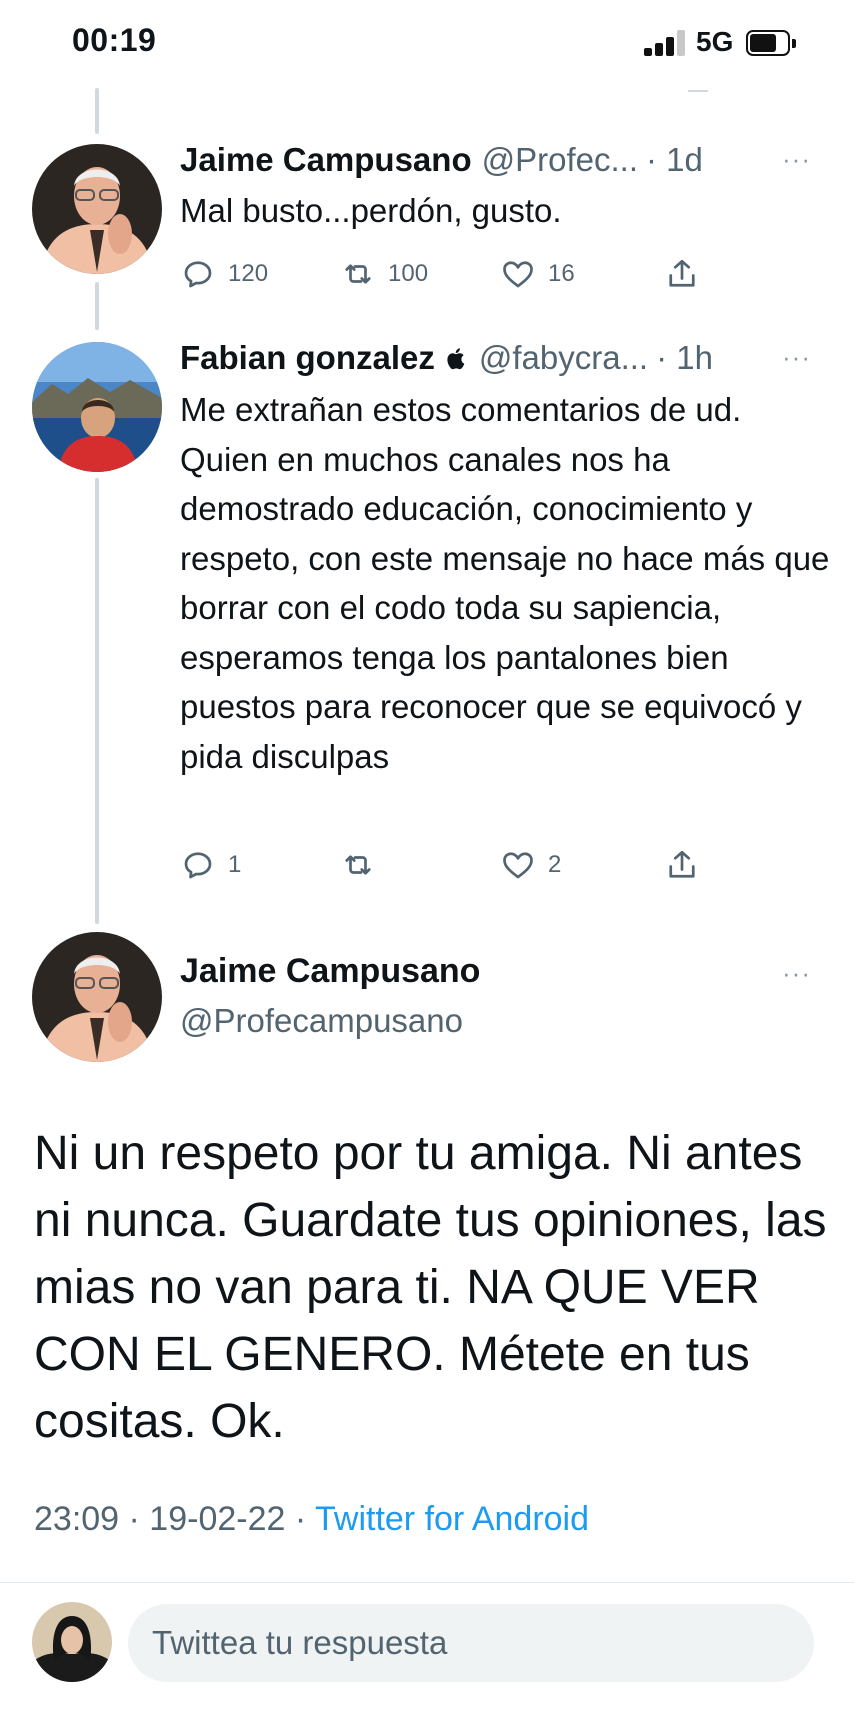  I want to click on tweet-meta: 23:09 · 19-02-22 · Twitter for Android, so click(311, 1519).